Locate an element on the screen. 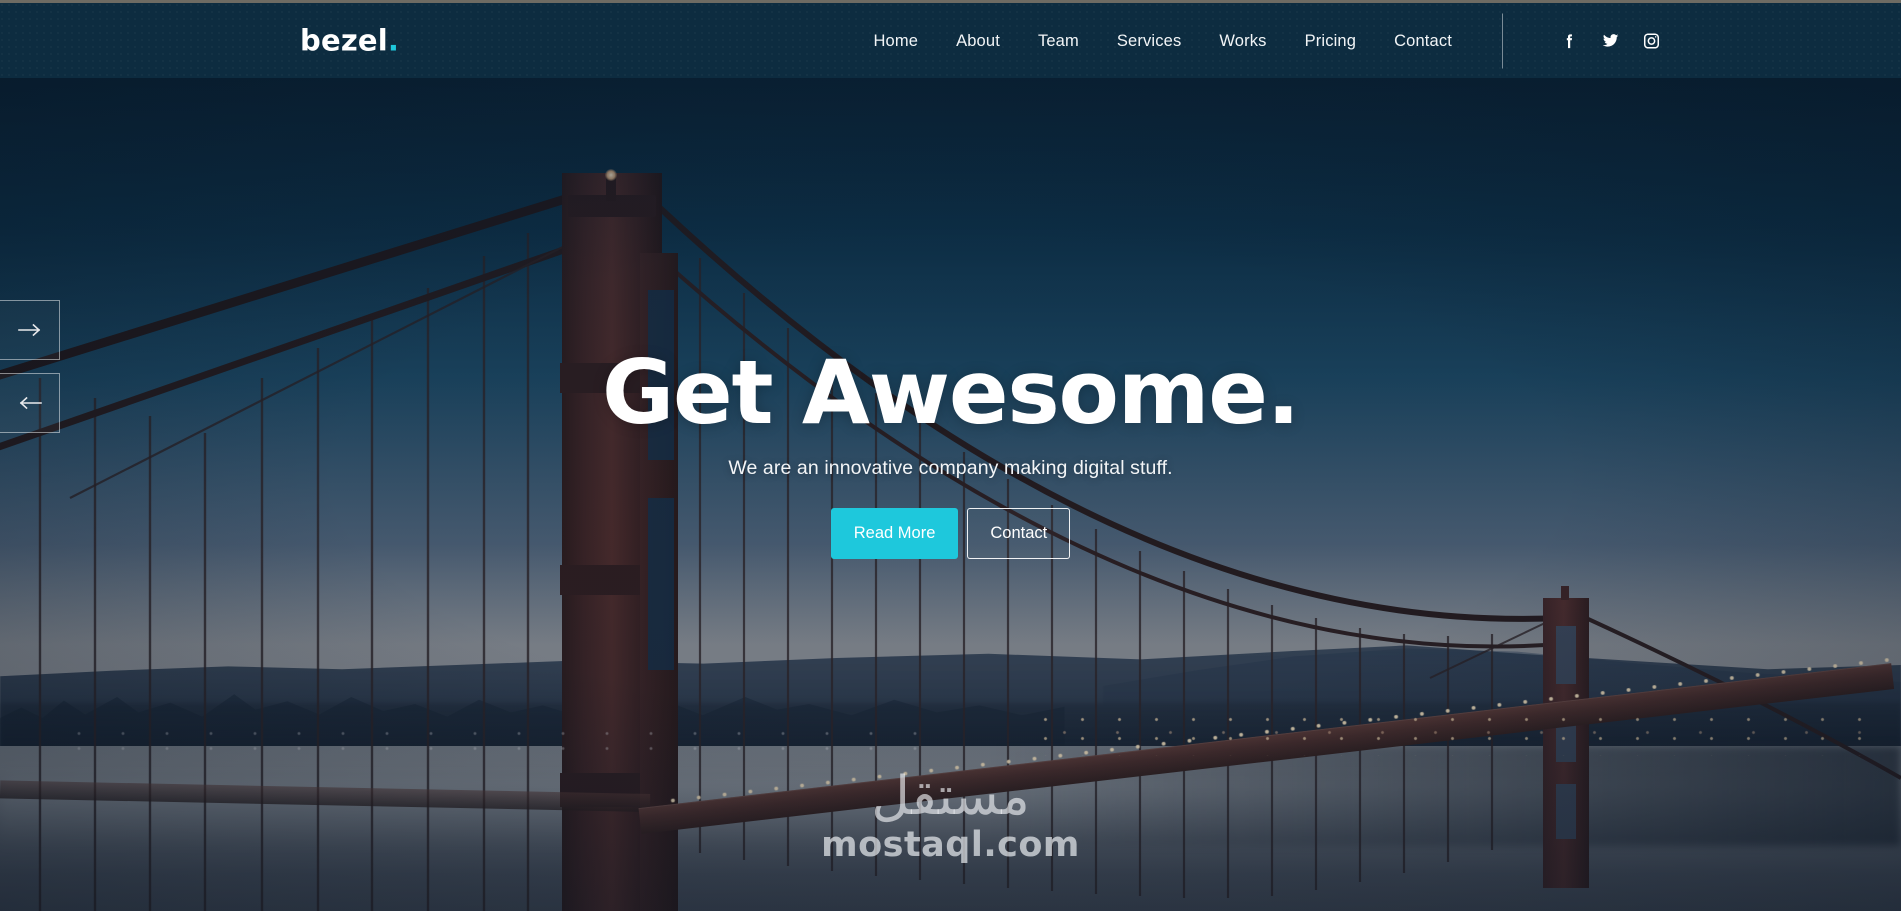 The height and width of the screenshot is (911, 1901). nav-item-pricing: Pricing is located at coordinates (1331, 40).